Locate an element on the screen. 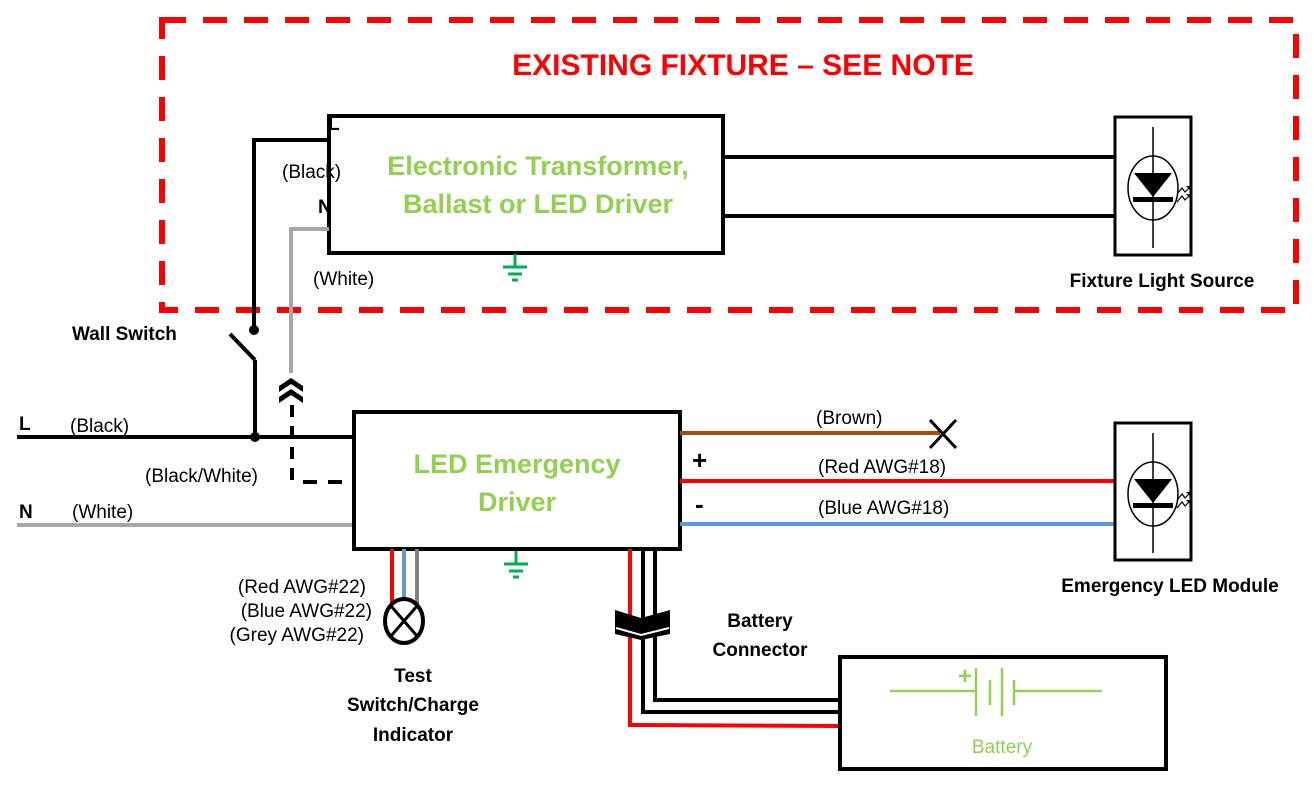  test-label-line3: Indicator is located at coordinates (413, 735).